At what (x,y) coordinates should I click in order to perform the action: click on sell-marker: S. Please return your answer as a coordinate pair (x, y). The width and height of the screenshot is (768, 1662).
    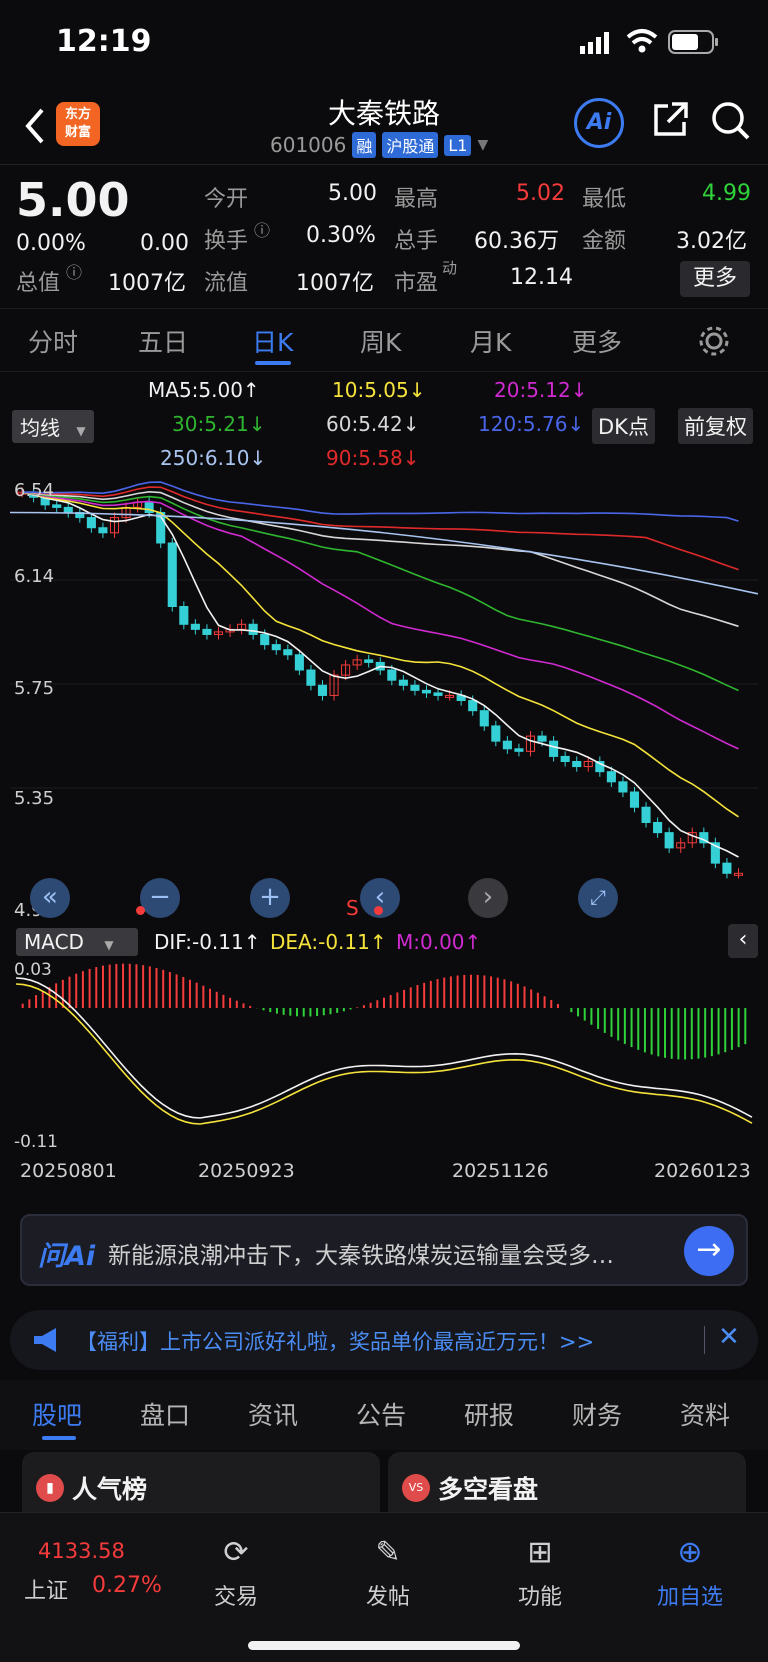
    Looking at the image, I should click on (352, 908).